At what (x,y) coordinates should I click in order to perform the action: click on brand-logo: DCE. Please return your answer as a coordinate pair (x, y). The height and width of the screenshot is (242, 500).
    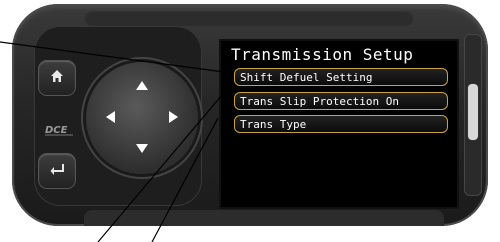
    Looking at the image, I should click on (61, 129).